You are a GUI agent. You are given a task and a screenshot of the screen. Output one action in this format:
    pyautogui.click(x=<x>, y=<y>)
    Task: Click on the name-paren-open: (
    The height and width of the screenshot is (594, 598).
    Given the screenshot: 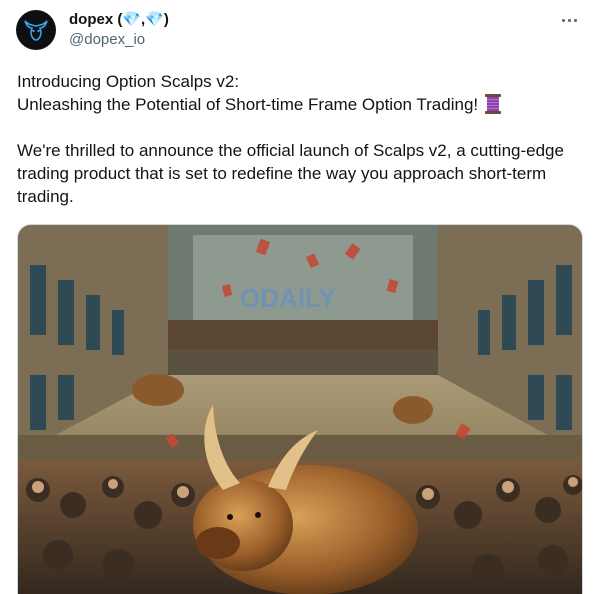 What is the action you would take?
    pyautogui.click(x=118, y=19)
    